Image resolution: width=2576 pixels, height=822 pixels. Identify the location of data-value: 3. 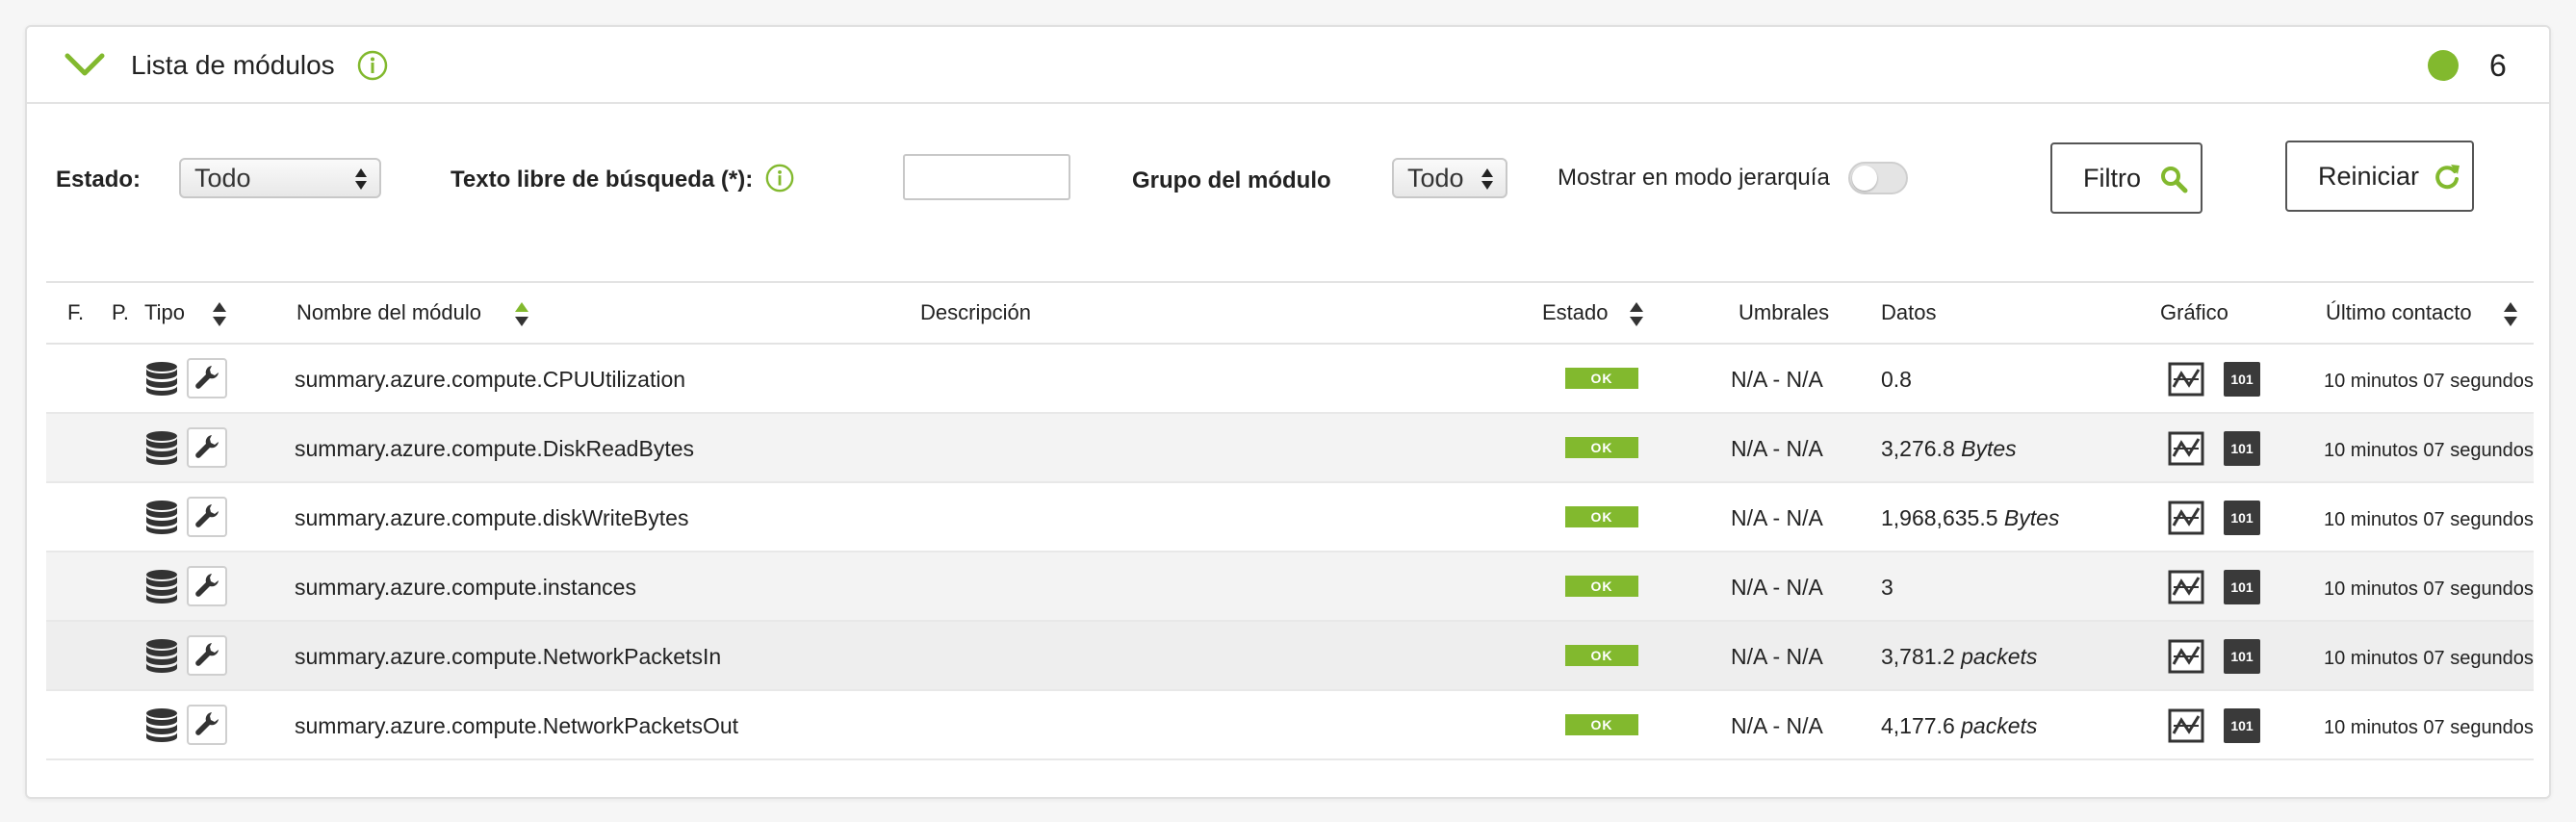
(1887, 587).